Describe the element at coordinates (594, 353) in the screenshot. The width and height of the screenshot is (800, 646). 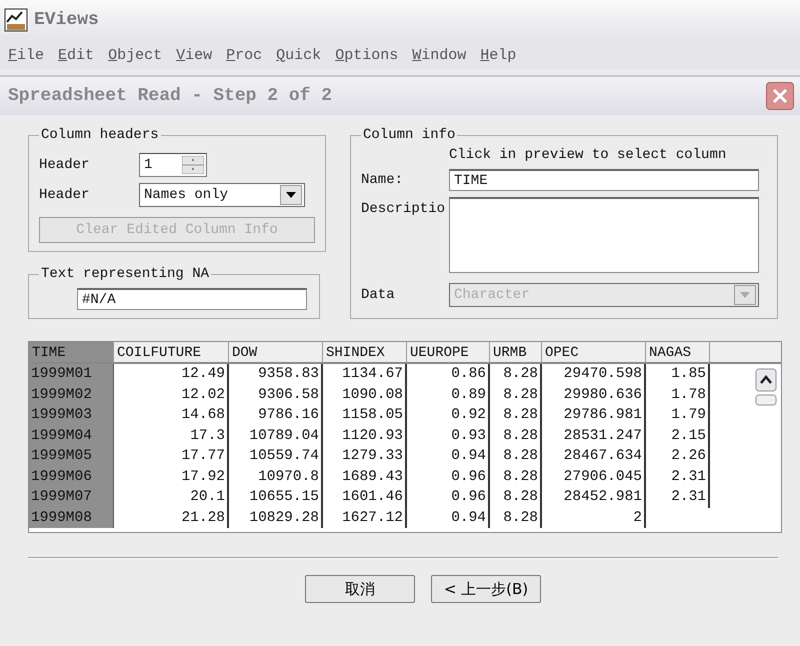
I see `column-header: OPEC` at that location.